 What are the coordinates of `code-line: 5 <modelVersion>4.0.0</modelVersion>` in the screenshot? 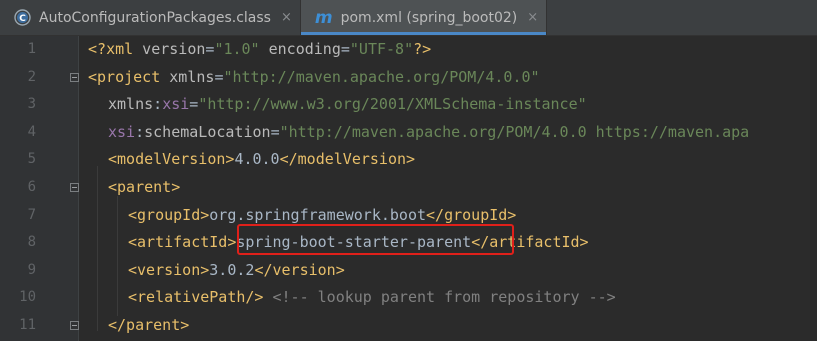 It's located at (408, 160).